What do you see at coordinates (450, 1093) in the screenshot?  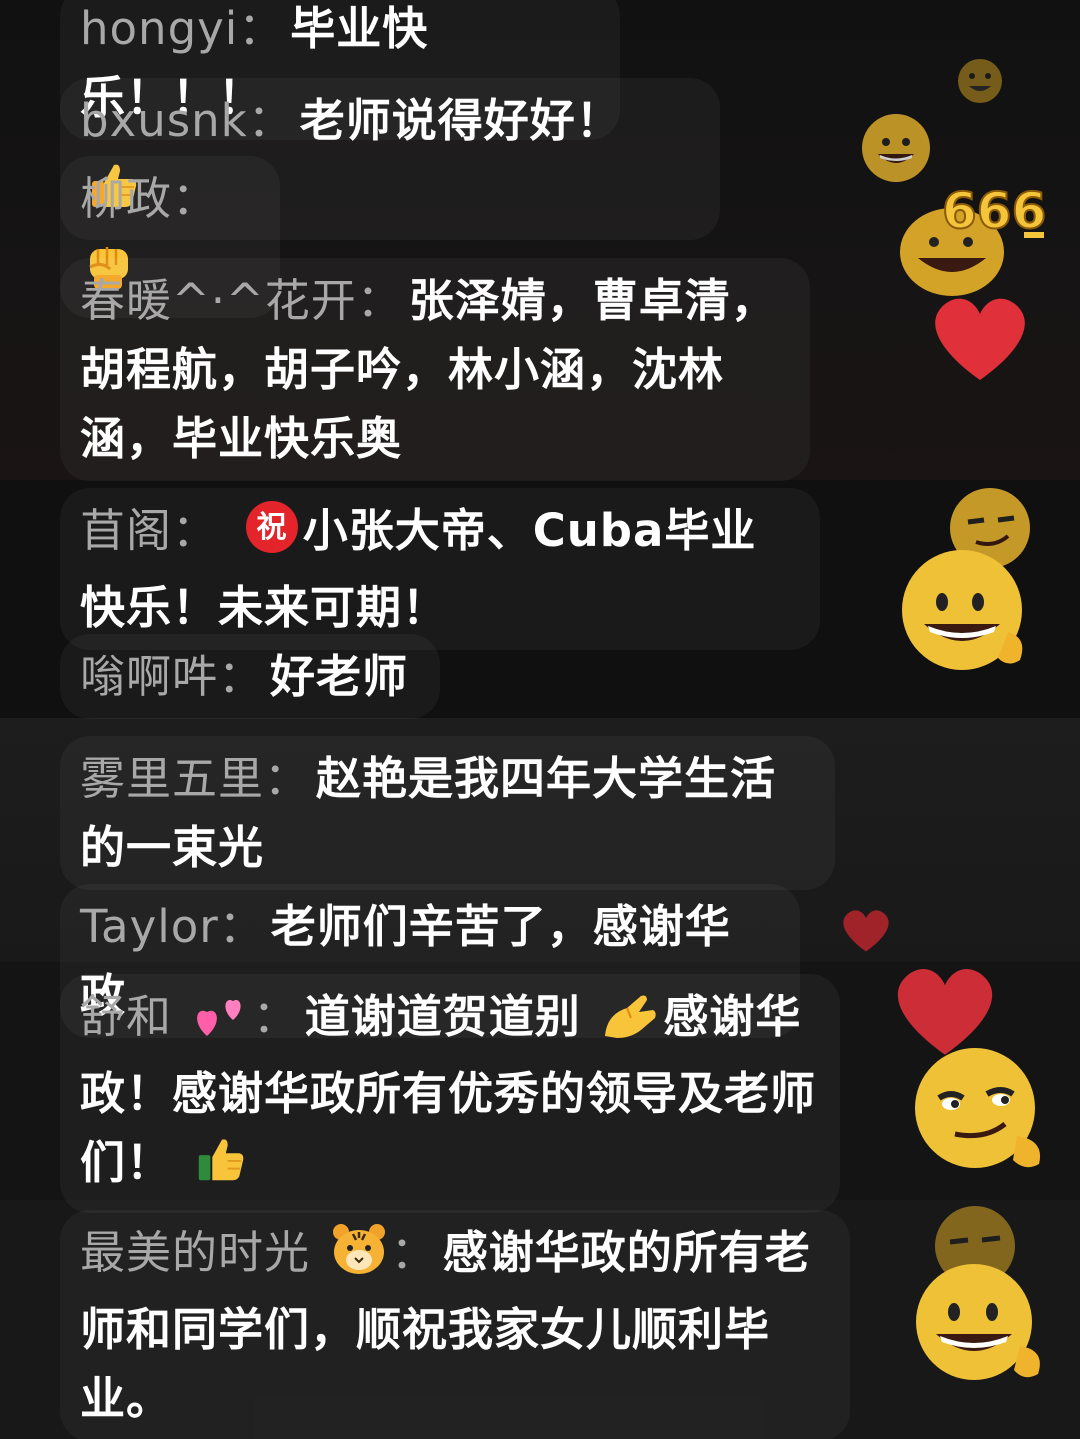 I see `comment-item: 舒和 ：道谢道贺道别 感谢华政！感谢华政所有优秀的领导及老师们！` at bounding box center [450, 1093].